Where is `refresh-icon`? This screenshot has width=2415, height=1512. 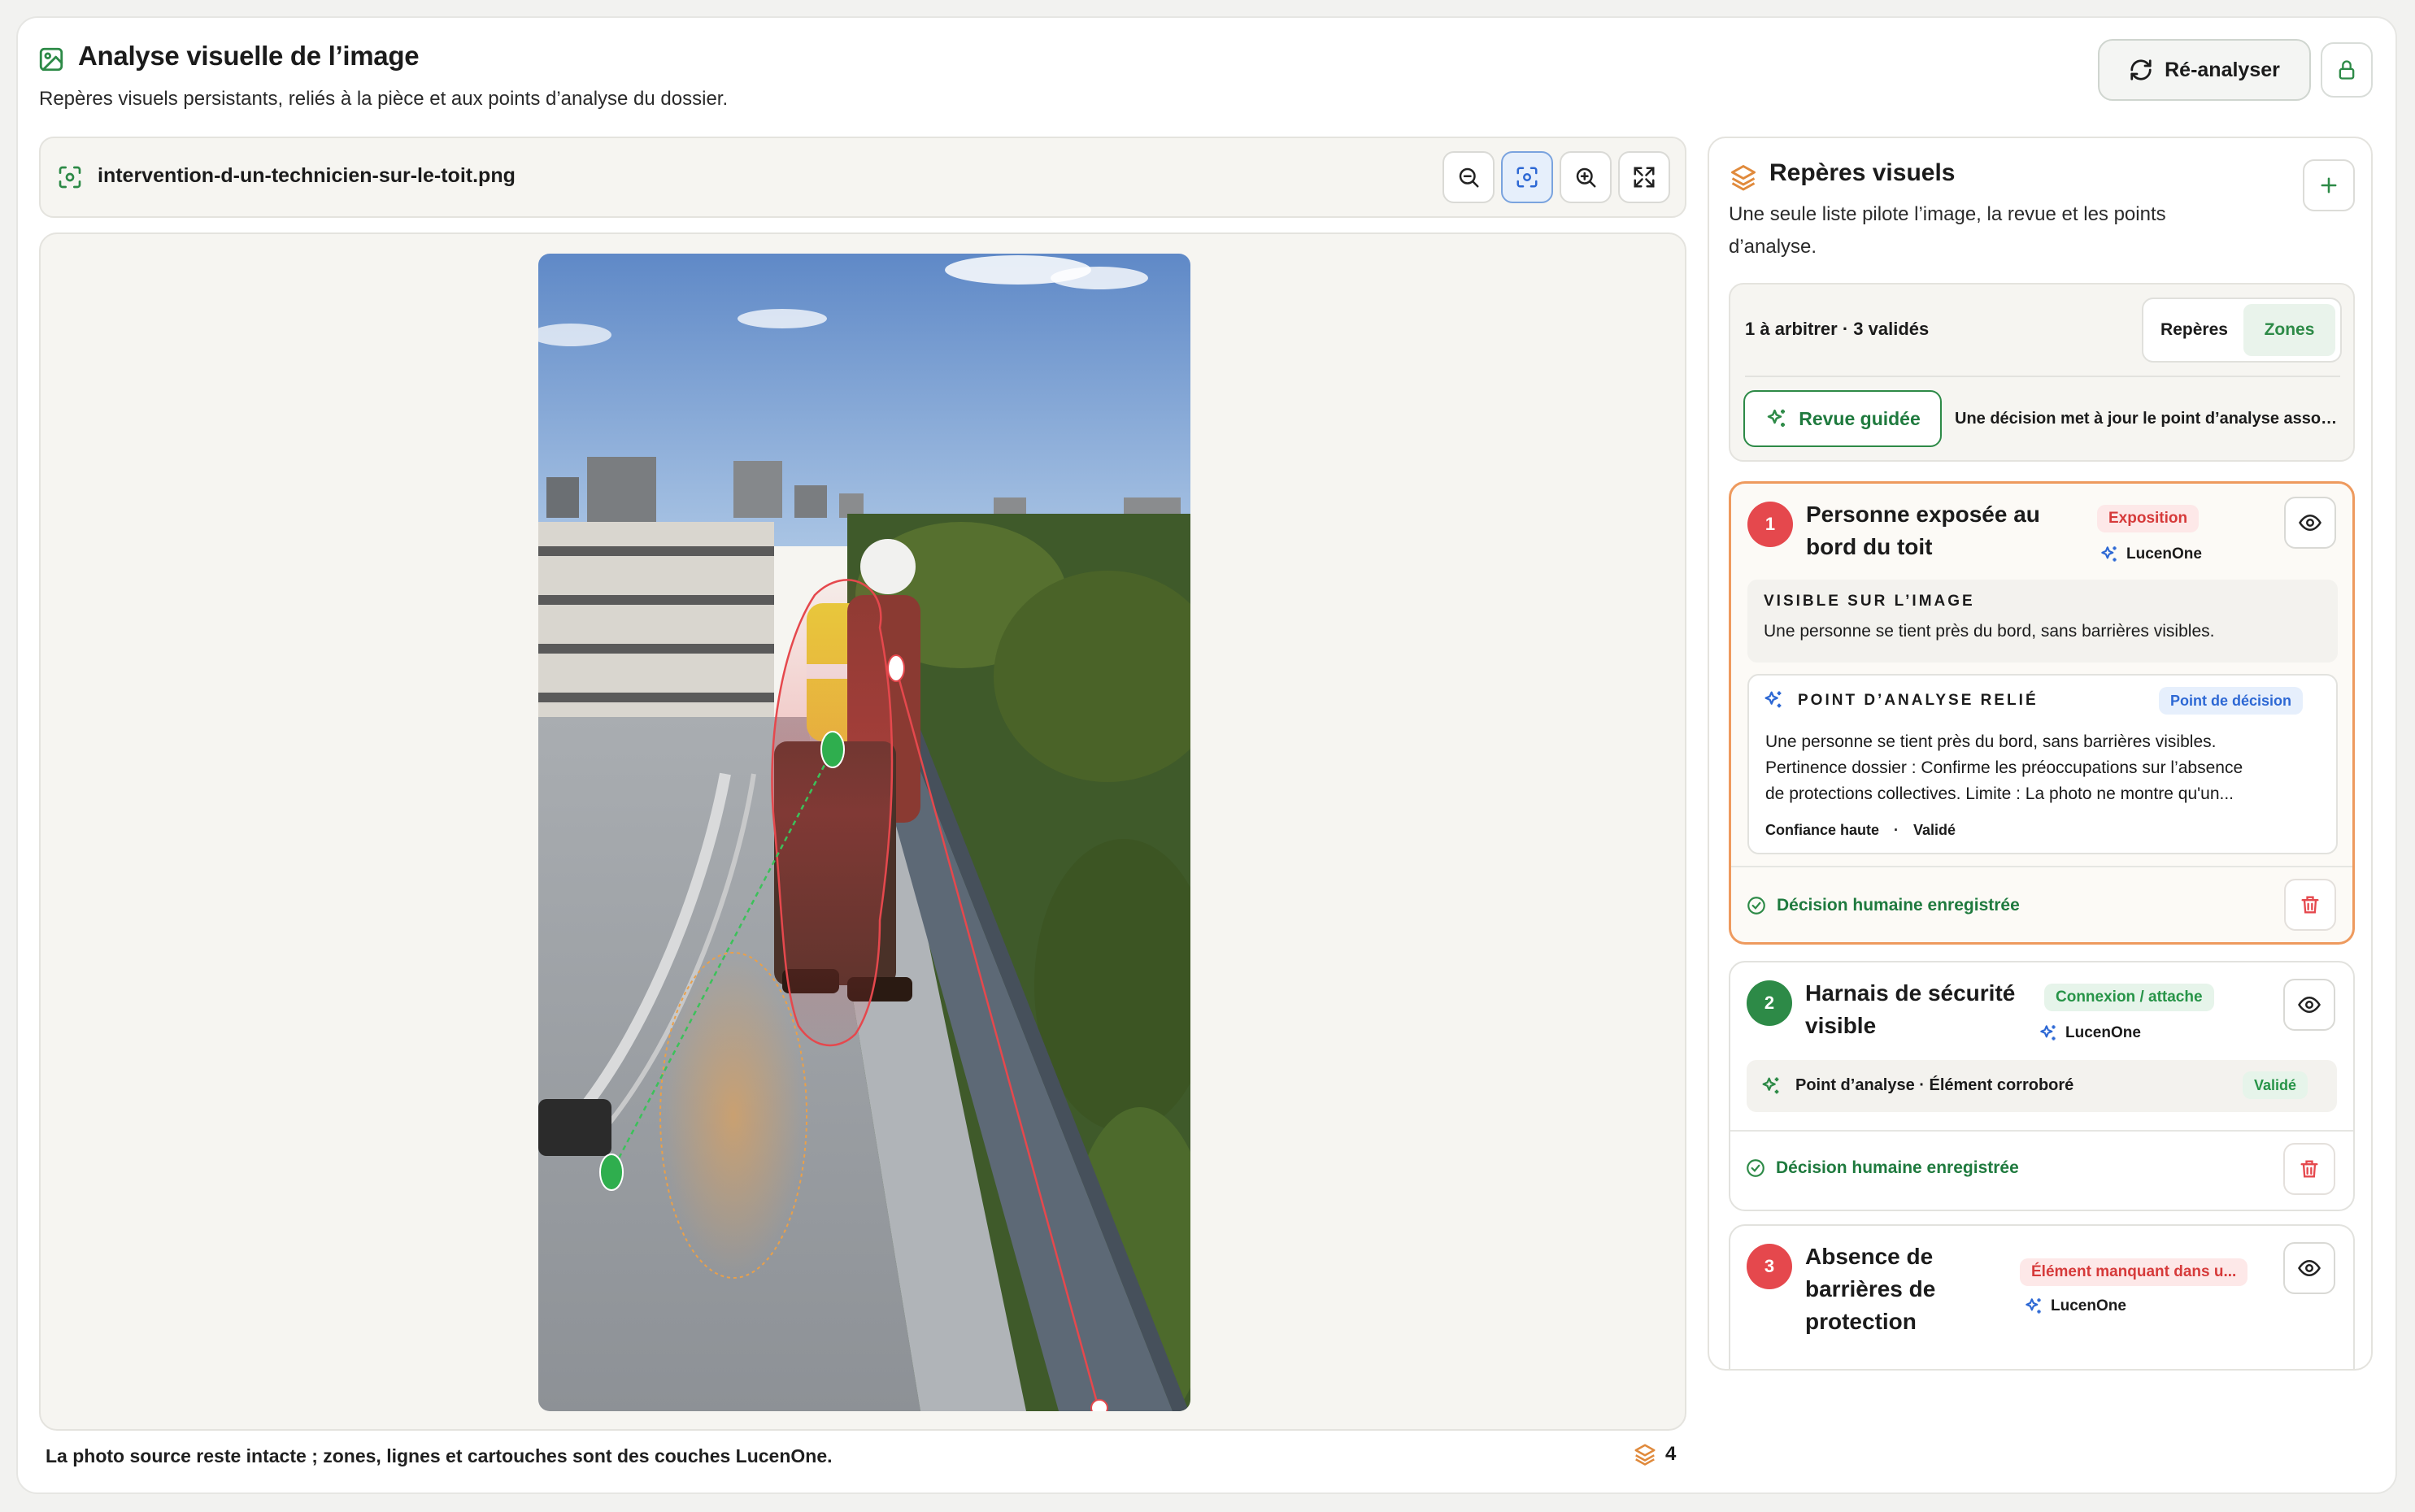 refresh-icon is located at coordinates (2141, 69).